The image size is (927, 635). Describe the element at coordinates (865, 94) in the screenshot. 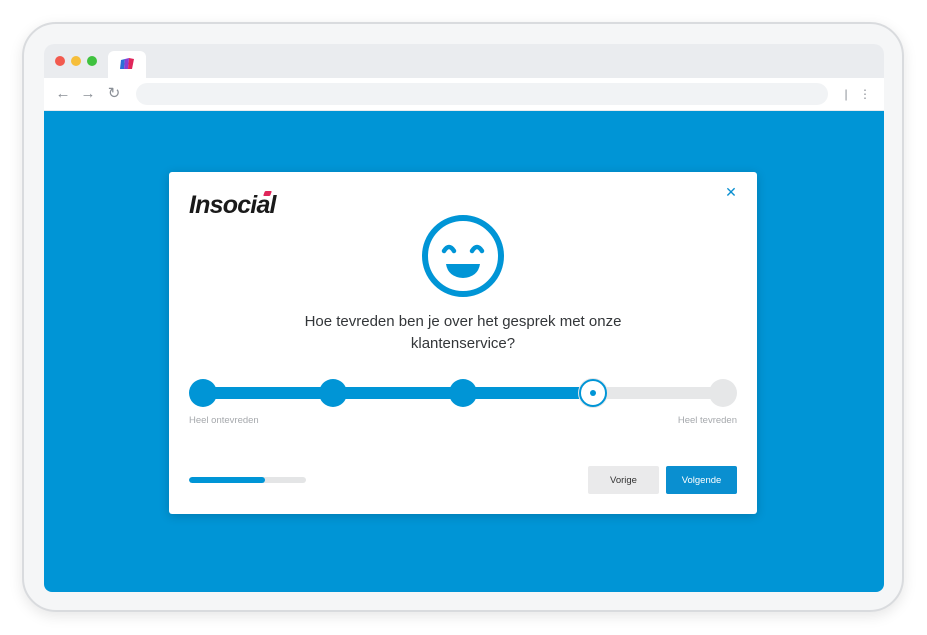

I see `more-menu-icon: ⋮` at that location.